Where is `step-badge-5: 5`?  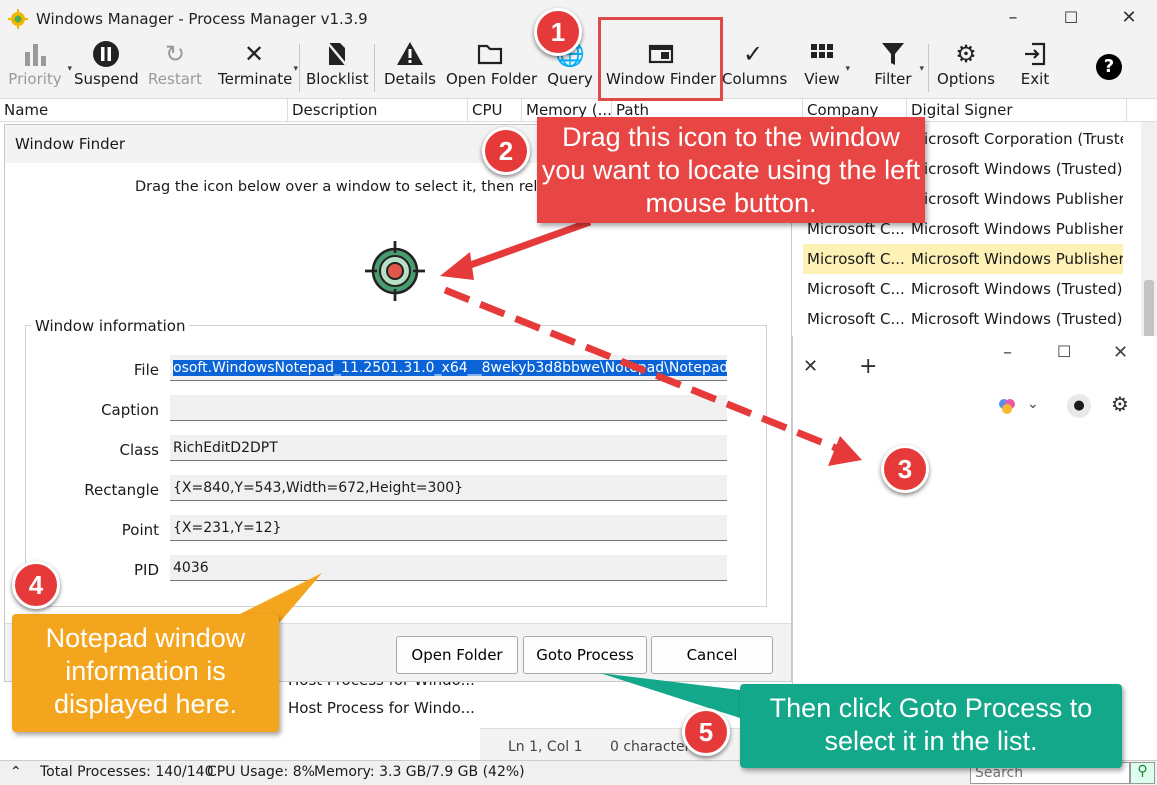 step-badge-5: 5 is located at coordinates (706, 732).